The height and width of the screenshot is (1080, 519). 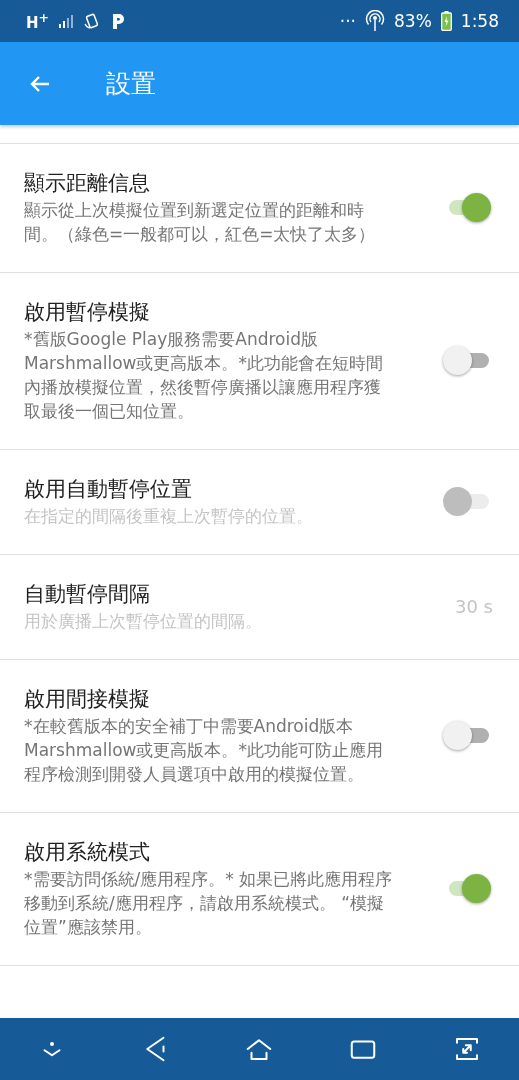 I want to click on hotspot-icon, so click(x=375, y=21).